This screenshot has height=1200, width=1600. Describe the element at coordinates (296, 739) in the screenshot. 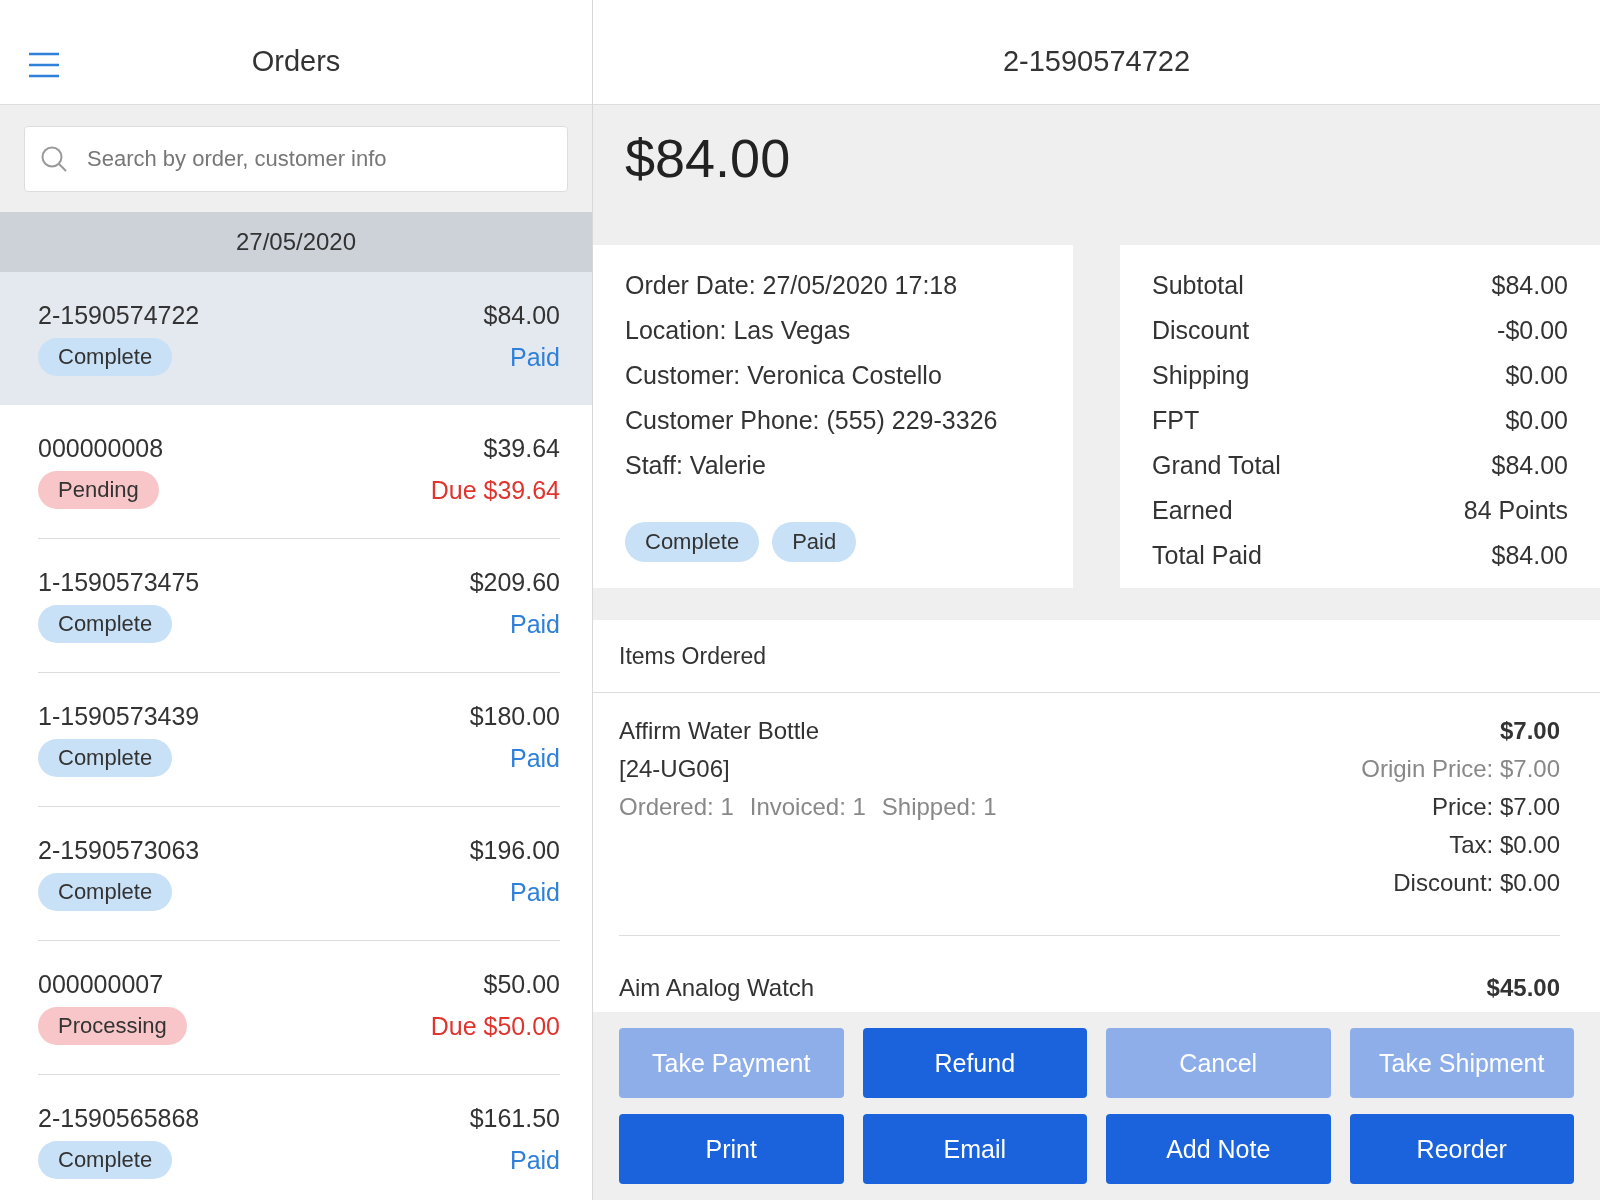

I see `order-row: 1-1590573439 $180.00 Complete Paid` at that location.